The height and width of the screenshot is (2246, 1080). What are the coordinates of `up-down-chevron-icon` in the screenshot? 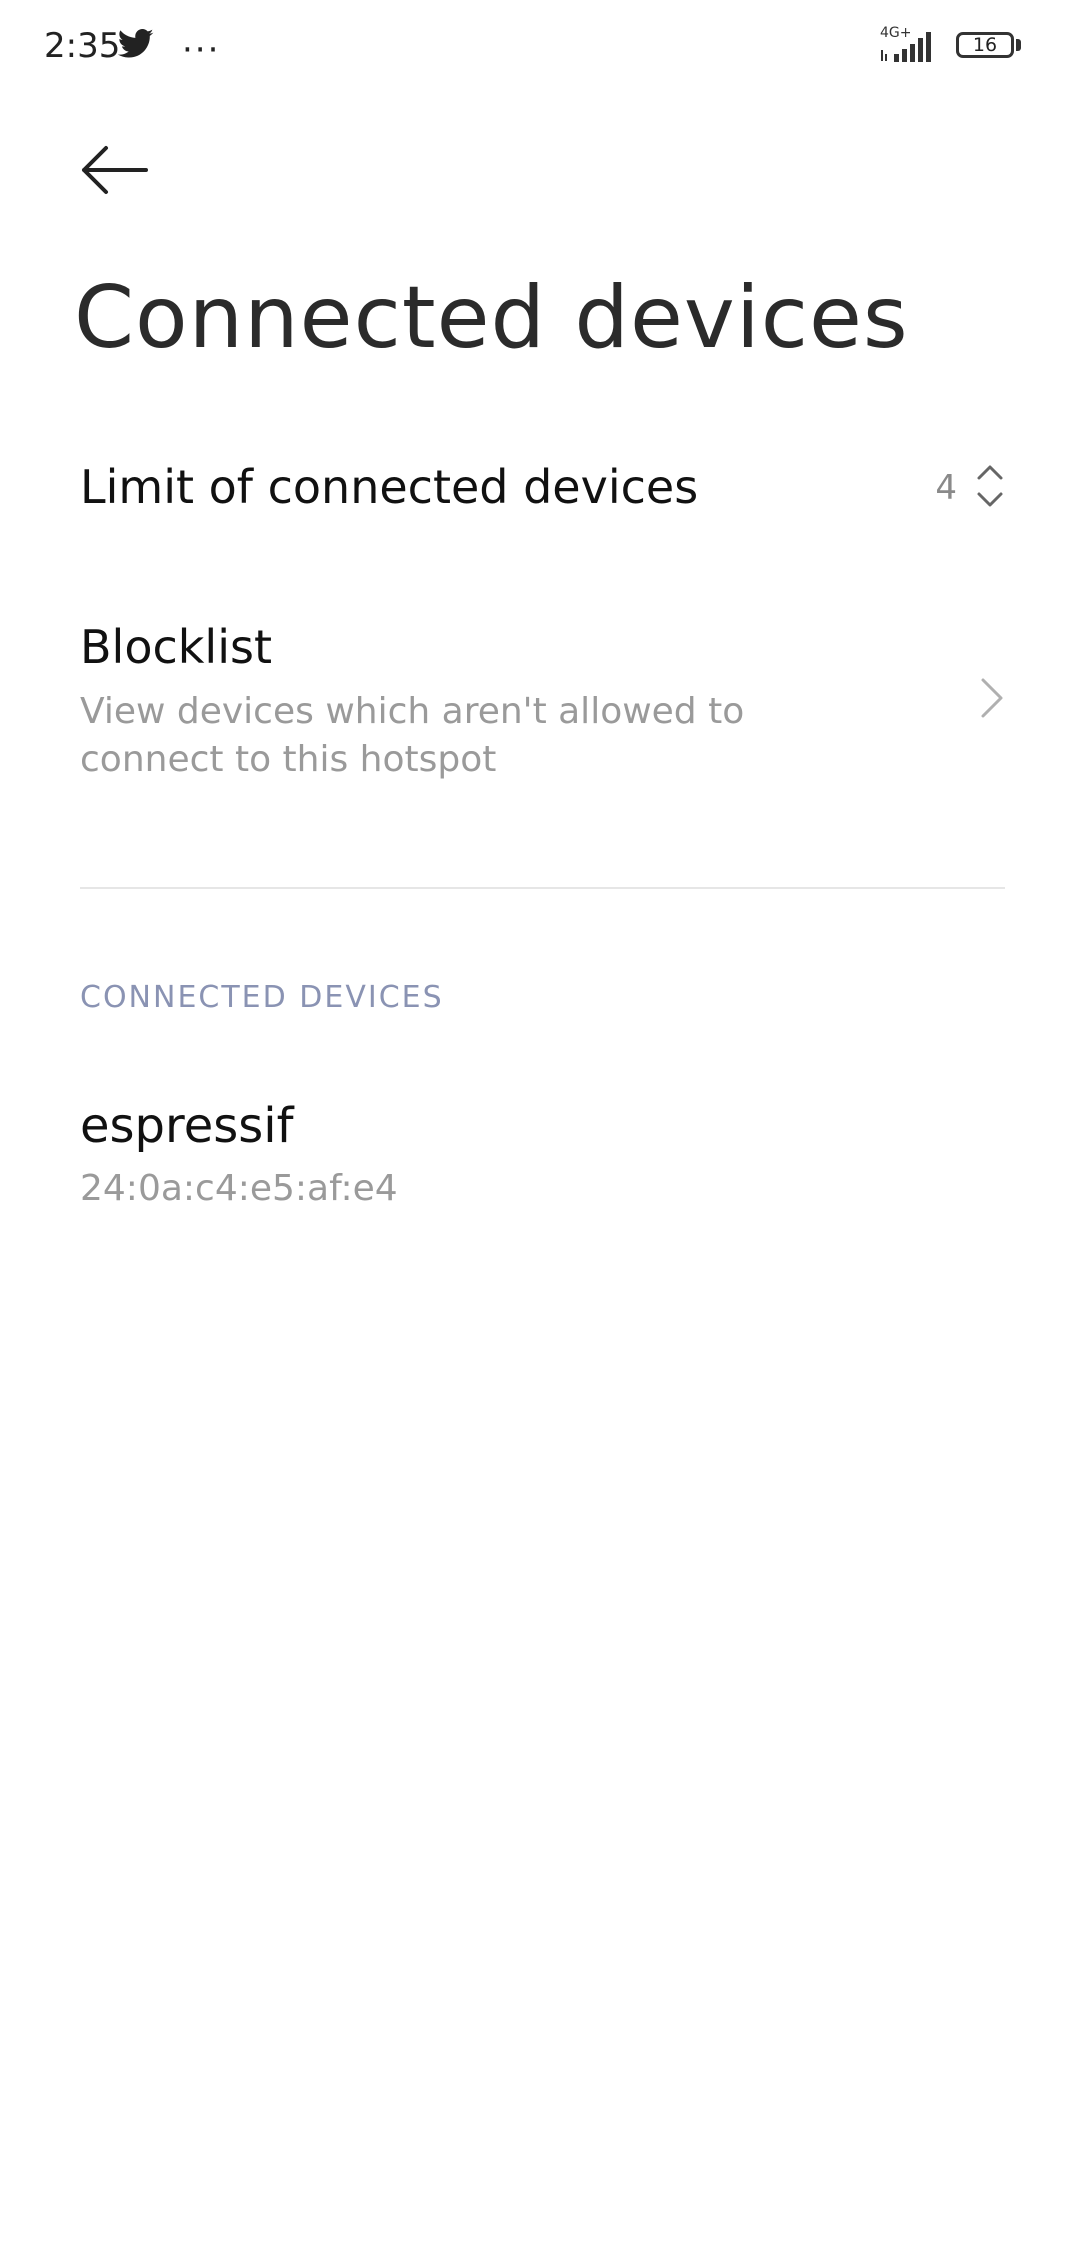 It's located at (990, 486).